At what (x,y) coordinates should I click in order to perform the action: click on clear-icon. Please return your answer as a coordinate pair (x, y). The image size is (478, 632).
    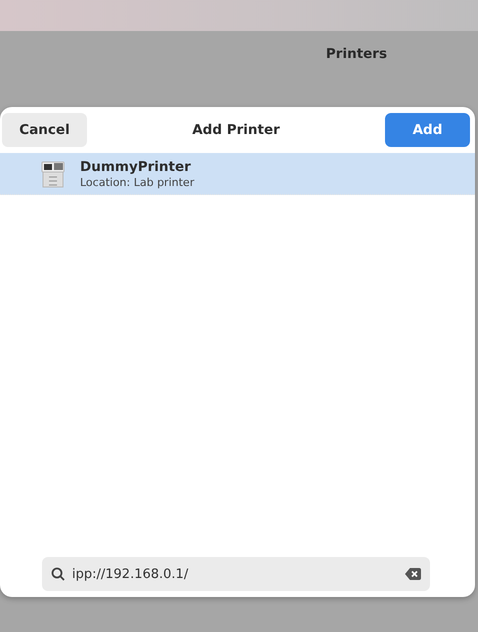
    Looking at the image, I should click on (413, 574).